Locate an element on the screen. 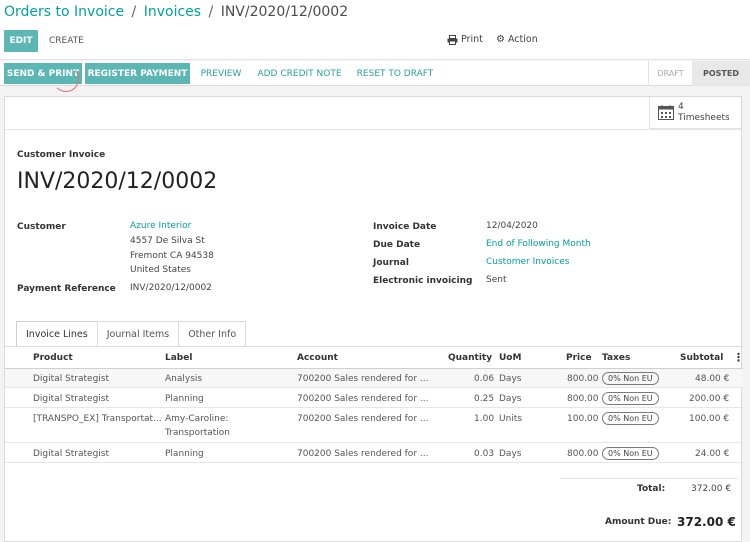 This screenshot has height=542, width=750. column-header-uom: UoM is located at coordinates (510, 358).